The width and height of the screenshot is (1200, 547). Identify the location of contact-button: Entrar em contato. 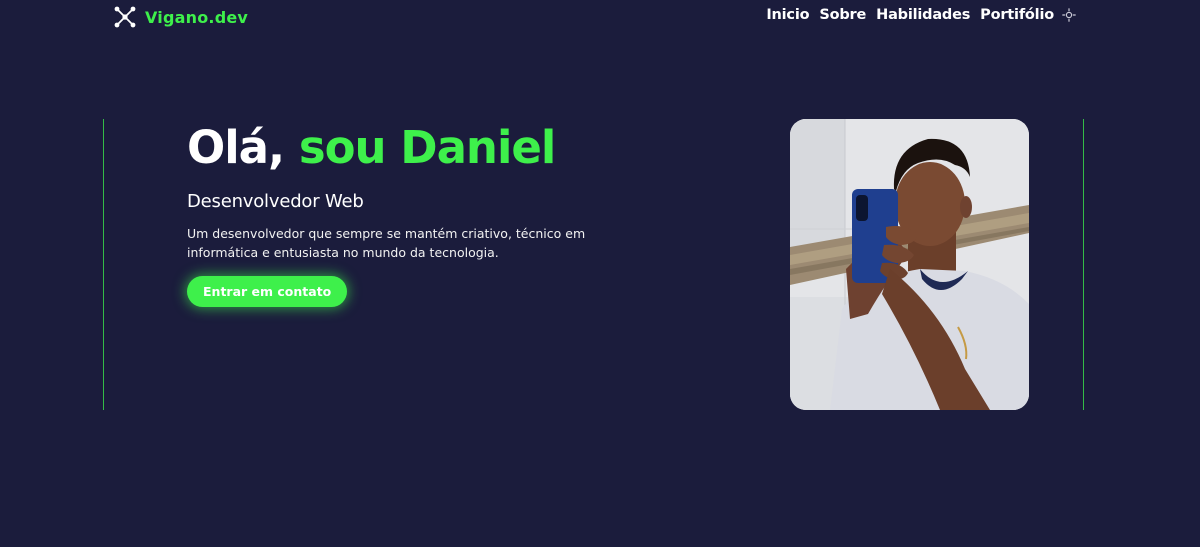
(267, 291).